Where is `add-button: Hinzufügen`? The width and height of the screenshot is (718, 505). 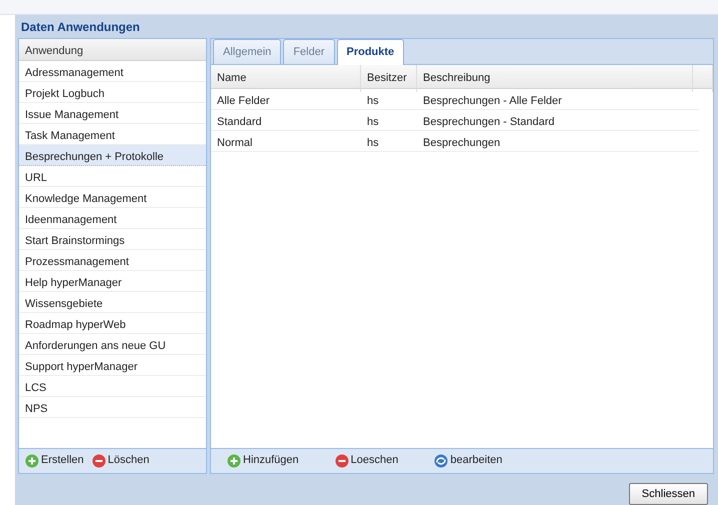 add-button: Hinzufügen is located at coordinates (263, 460).